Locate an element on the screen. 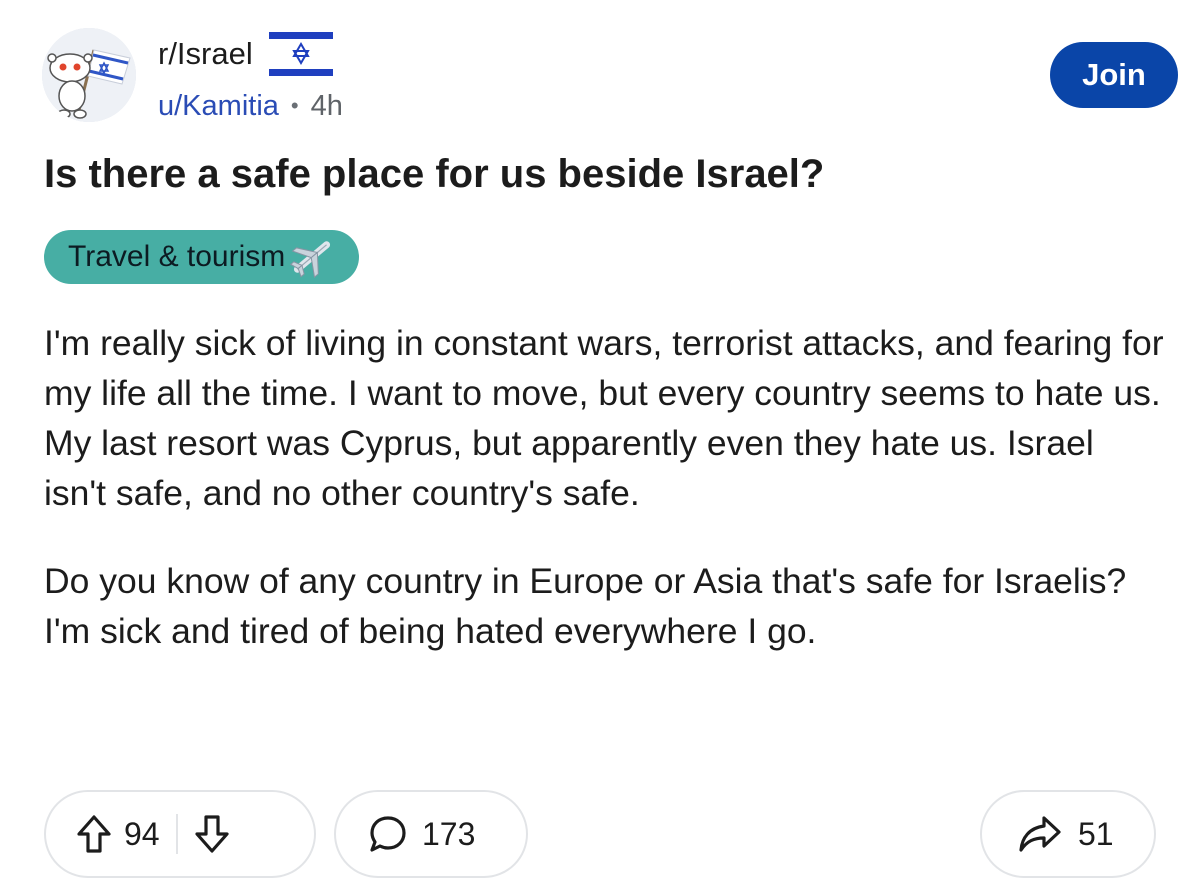  comment-count: 173 is located at coordinates (449, 833).